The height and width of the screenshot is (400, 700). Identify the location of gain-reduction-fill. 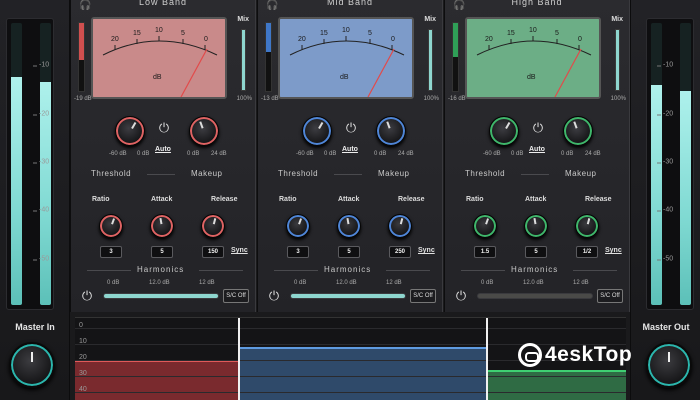
(268, 37).